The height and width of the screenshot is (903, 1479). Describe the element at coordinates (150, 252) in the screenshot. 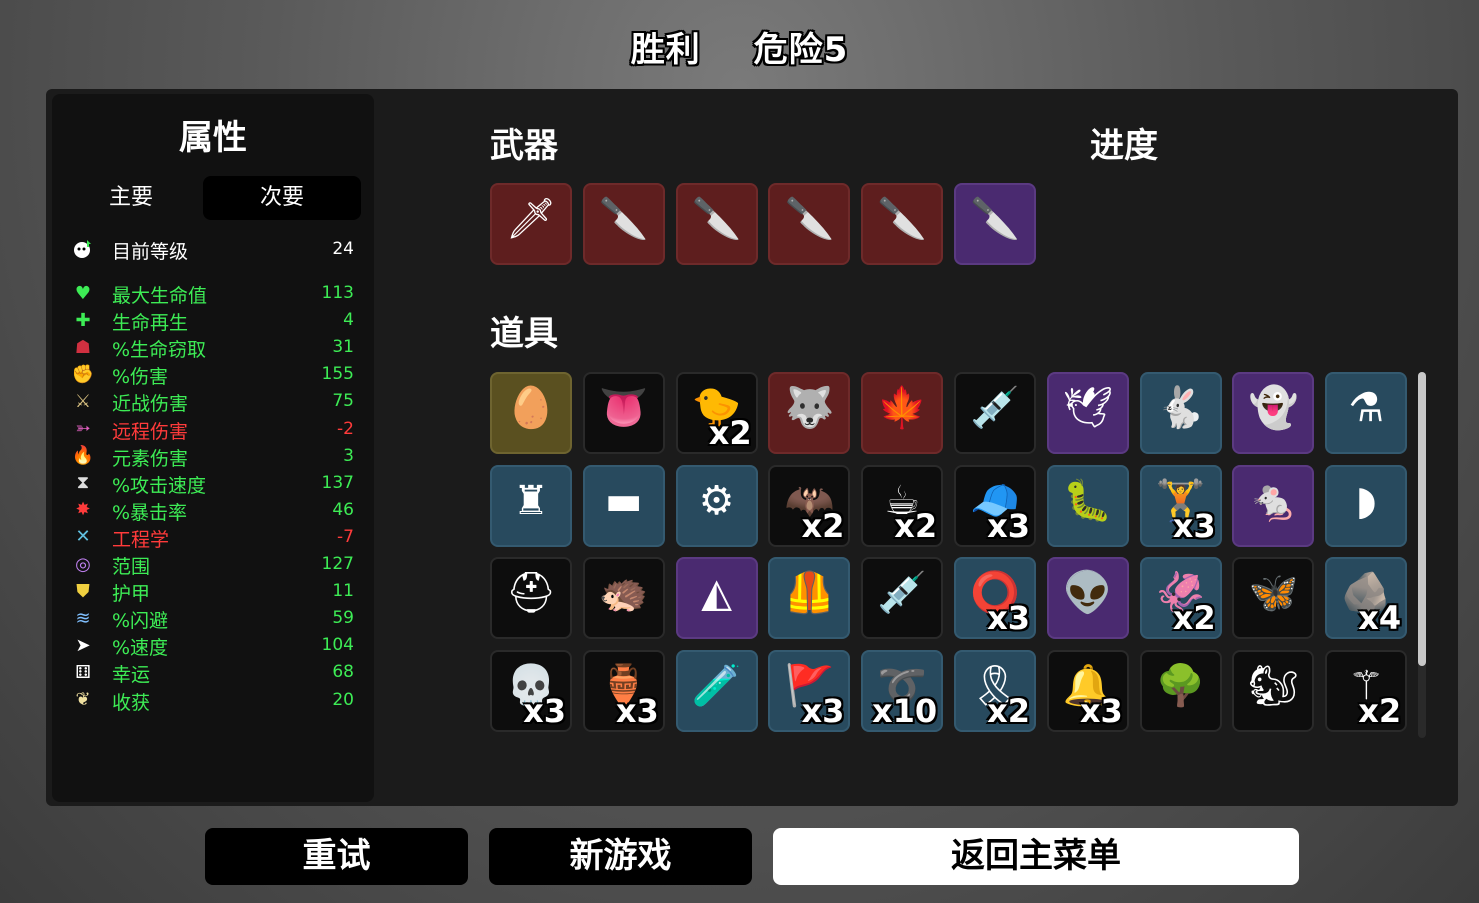

I see `stat-label: 目前等级` at that location.